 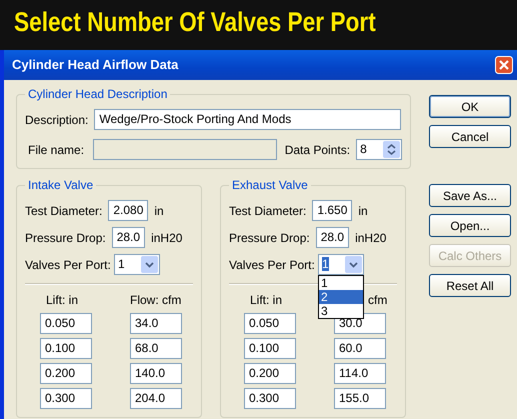 What do you see at coordinates (341, 297) in the screenshot?
I see `dropdown-option: 2` at bounding box center [341, 297].